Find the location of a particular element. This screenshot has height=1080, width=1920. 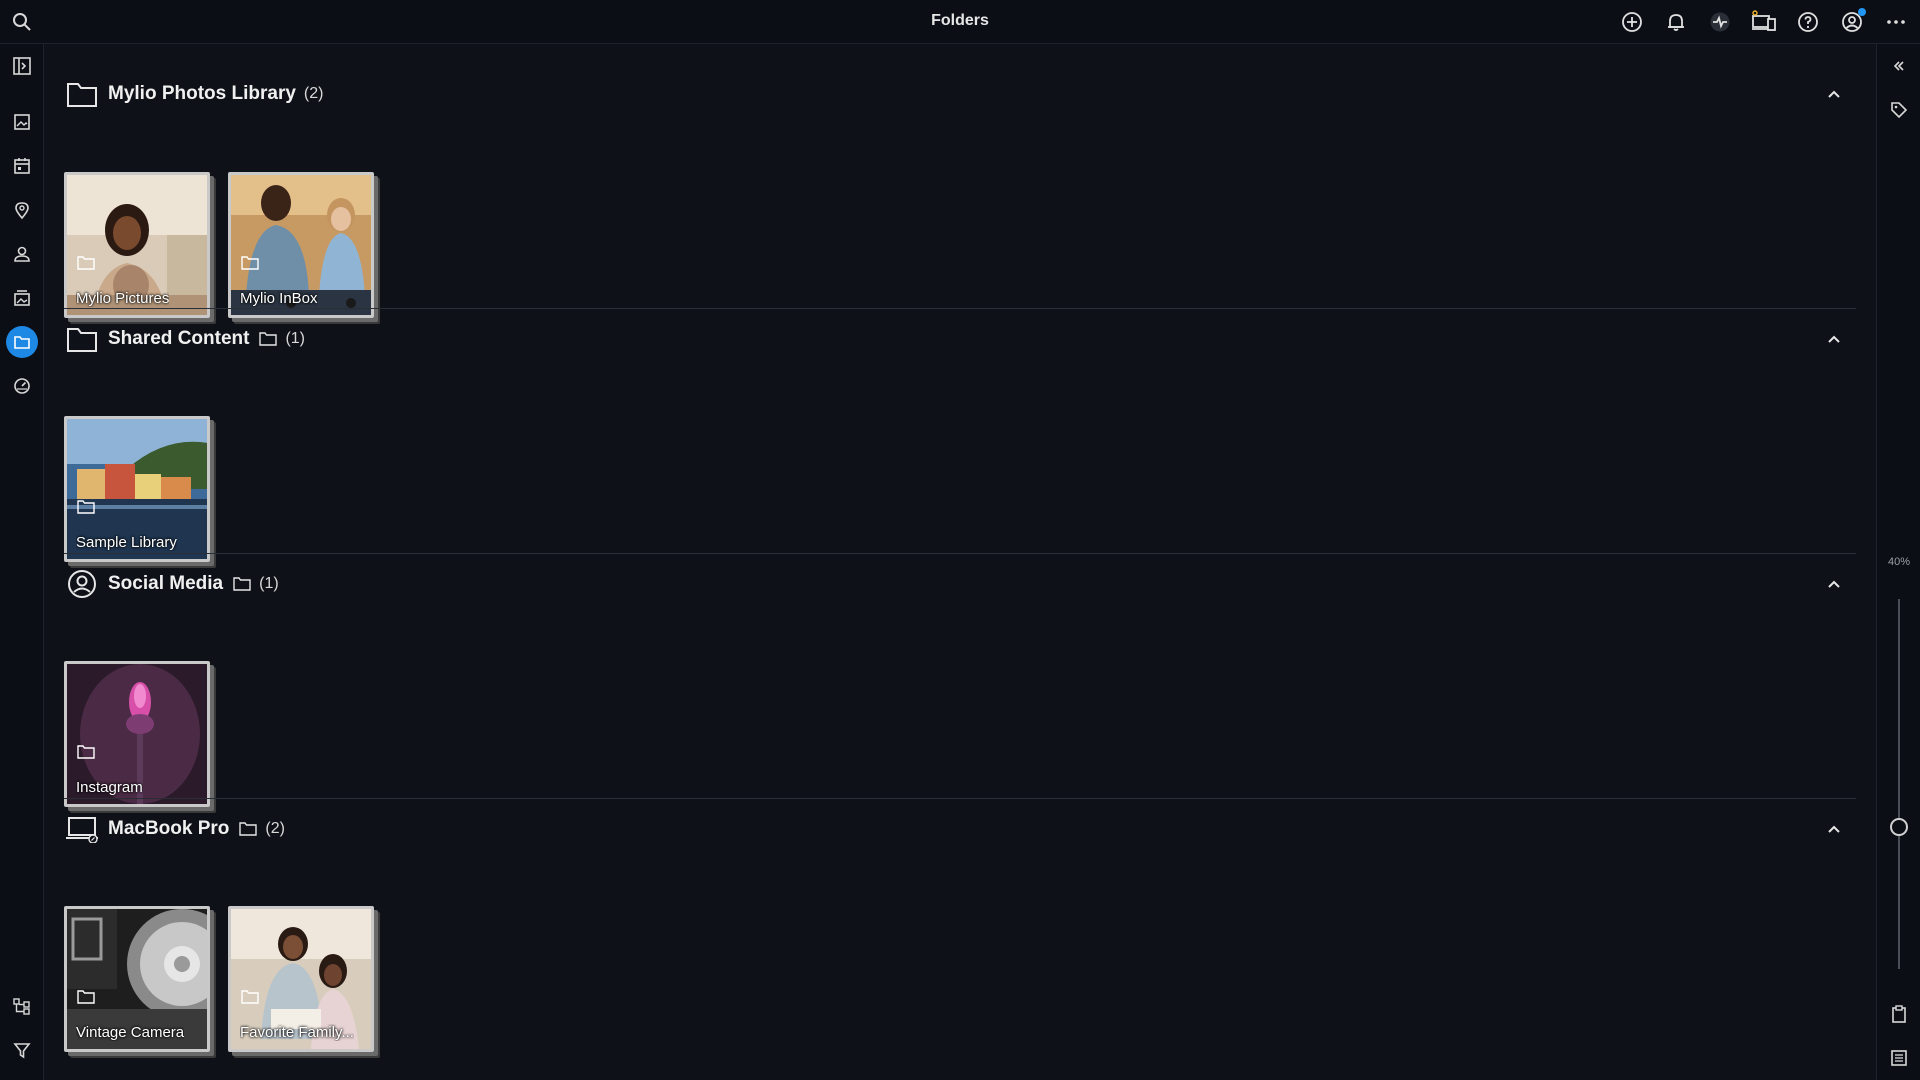

tile-label: Vintage Camera is located at coordinates (130, 1032).